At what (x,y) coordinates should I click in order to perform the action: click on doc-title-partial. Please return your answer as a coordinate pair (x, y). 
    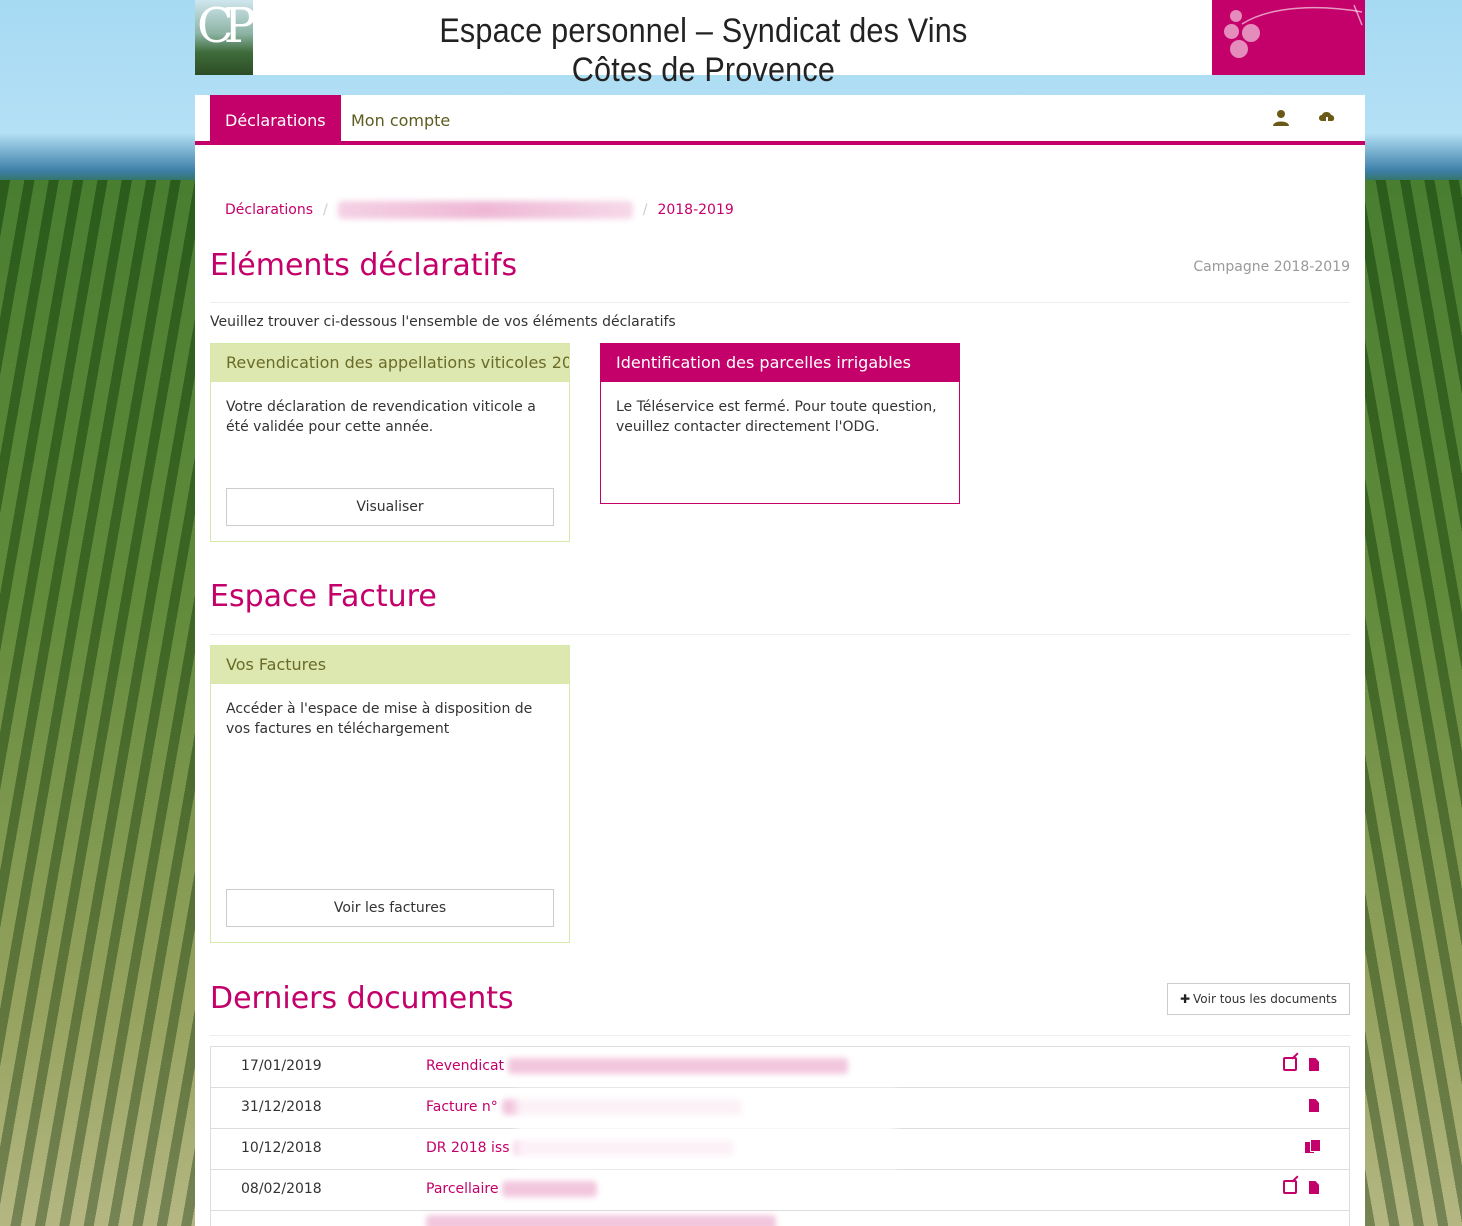
    Looking at the image, I should click on (601, 1220).